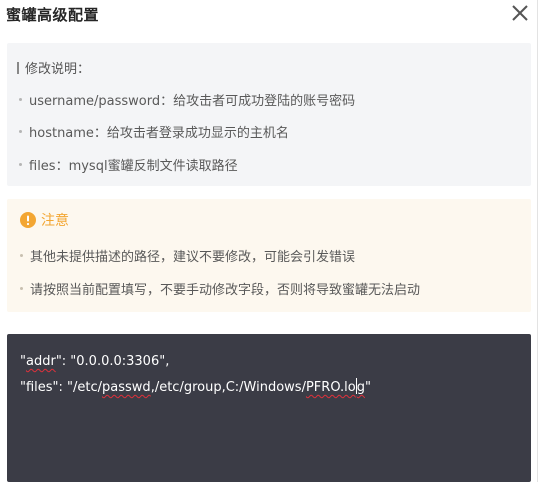 Image resolution: width=538 pixels, height=482 pixels. What do you see at coordinates (18, 67) in the screenshot?
I see `title-bar-marker` at bounding box center [18, 67].